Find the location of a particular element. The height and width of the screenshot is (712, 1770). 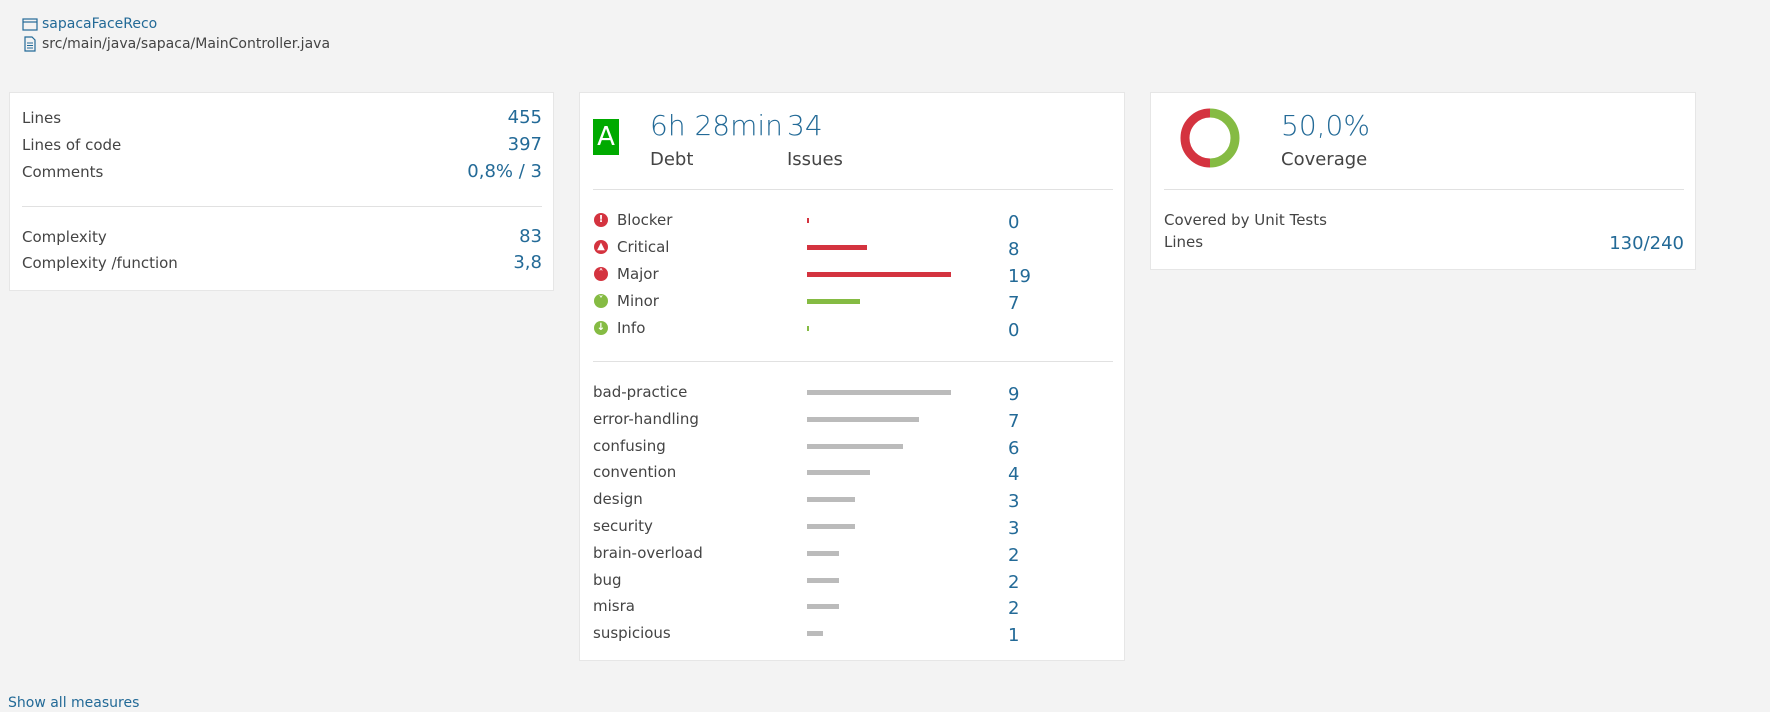

issues-label: Issues is located at coordinates (815, 159).